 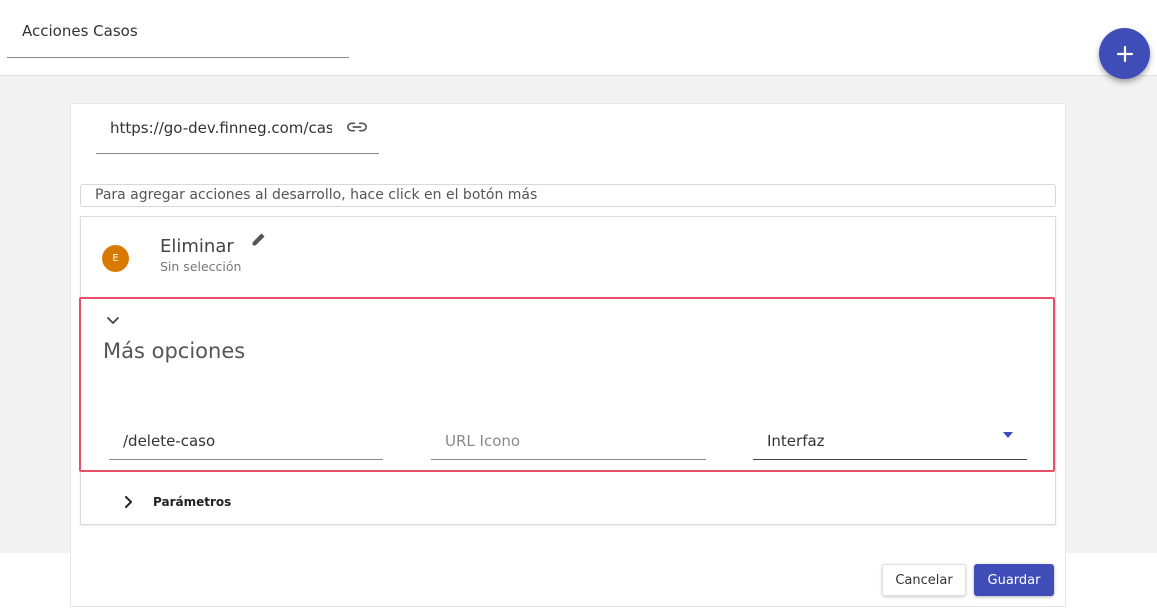 What do you see at coordinates (192, 502) in the screenshot?
I see `parameters-toggle: Parámetros` at bounding box center [192, 502].